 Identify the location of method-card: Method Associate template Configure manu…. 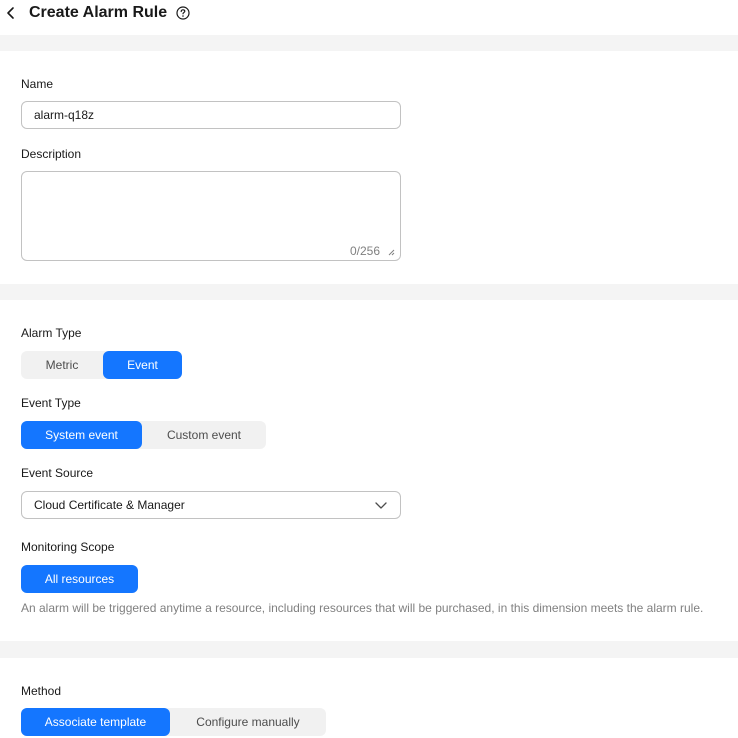
(369, 698).